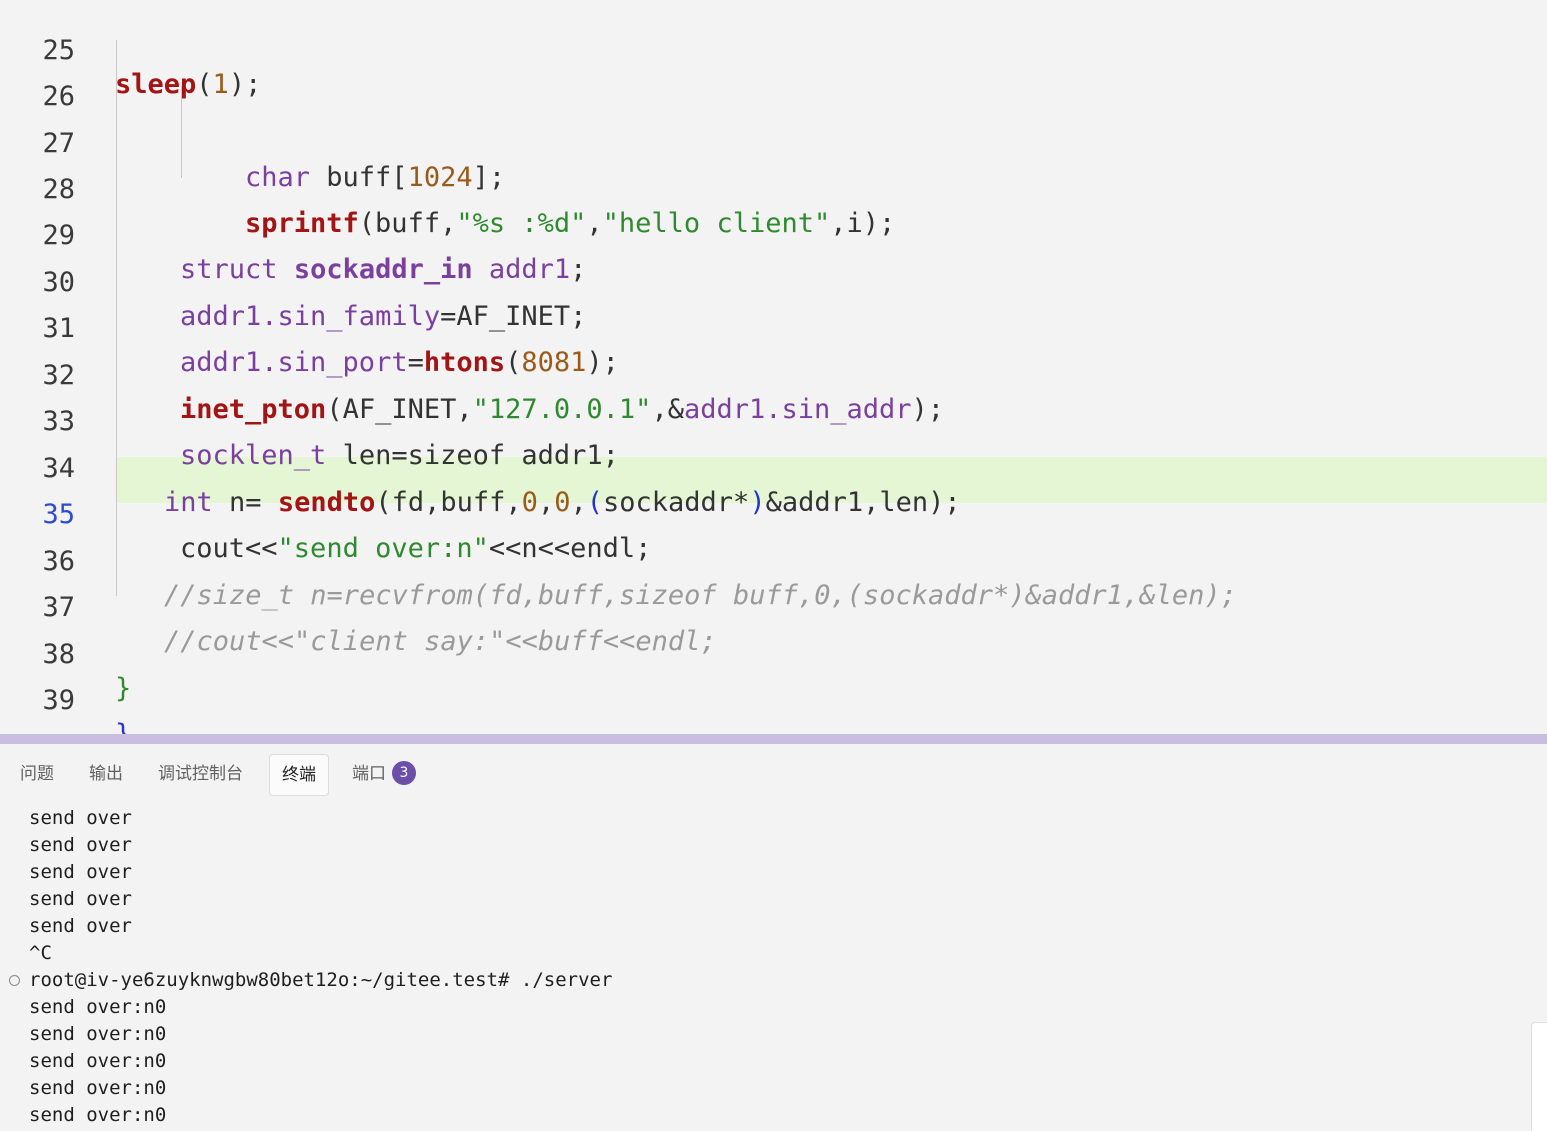  What do you see at coordinates (1539, 1076) in the screenshot?
I see `terminal-scrollbar-thumb` at bounding box center [1539, 1076].